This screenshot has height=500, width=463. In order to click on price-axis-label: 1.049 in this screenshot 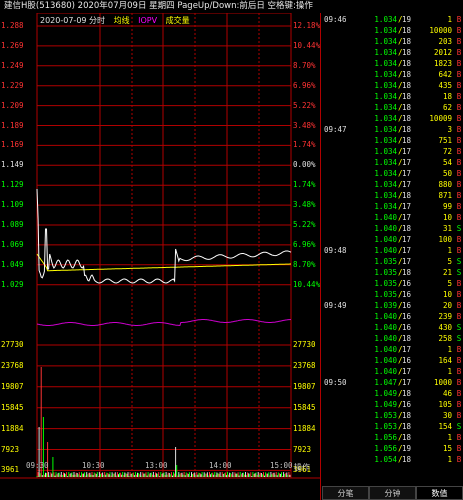, I will do `click(12, 264)`.